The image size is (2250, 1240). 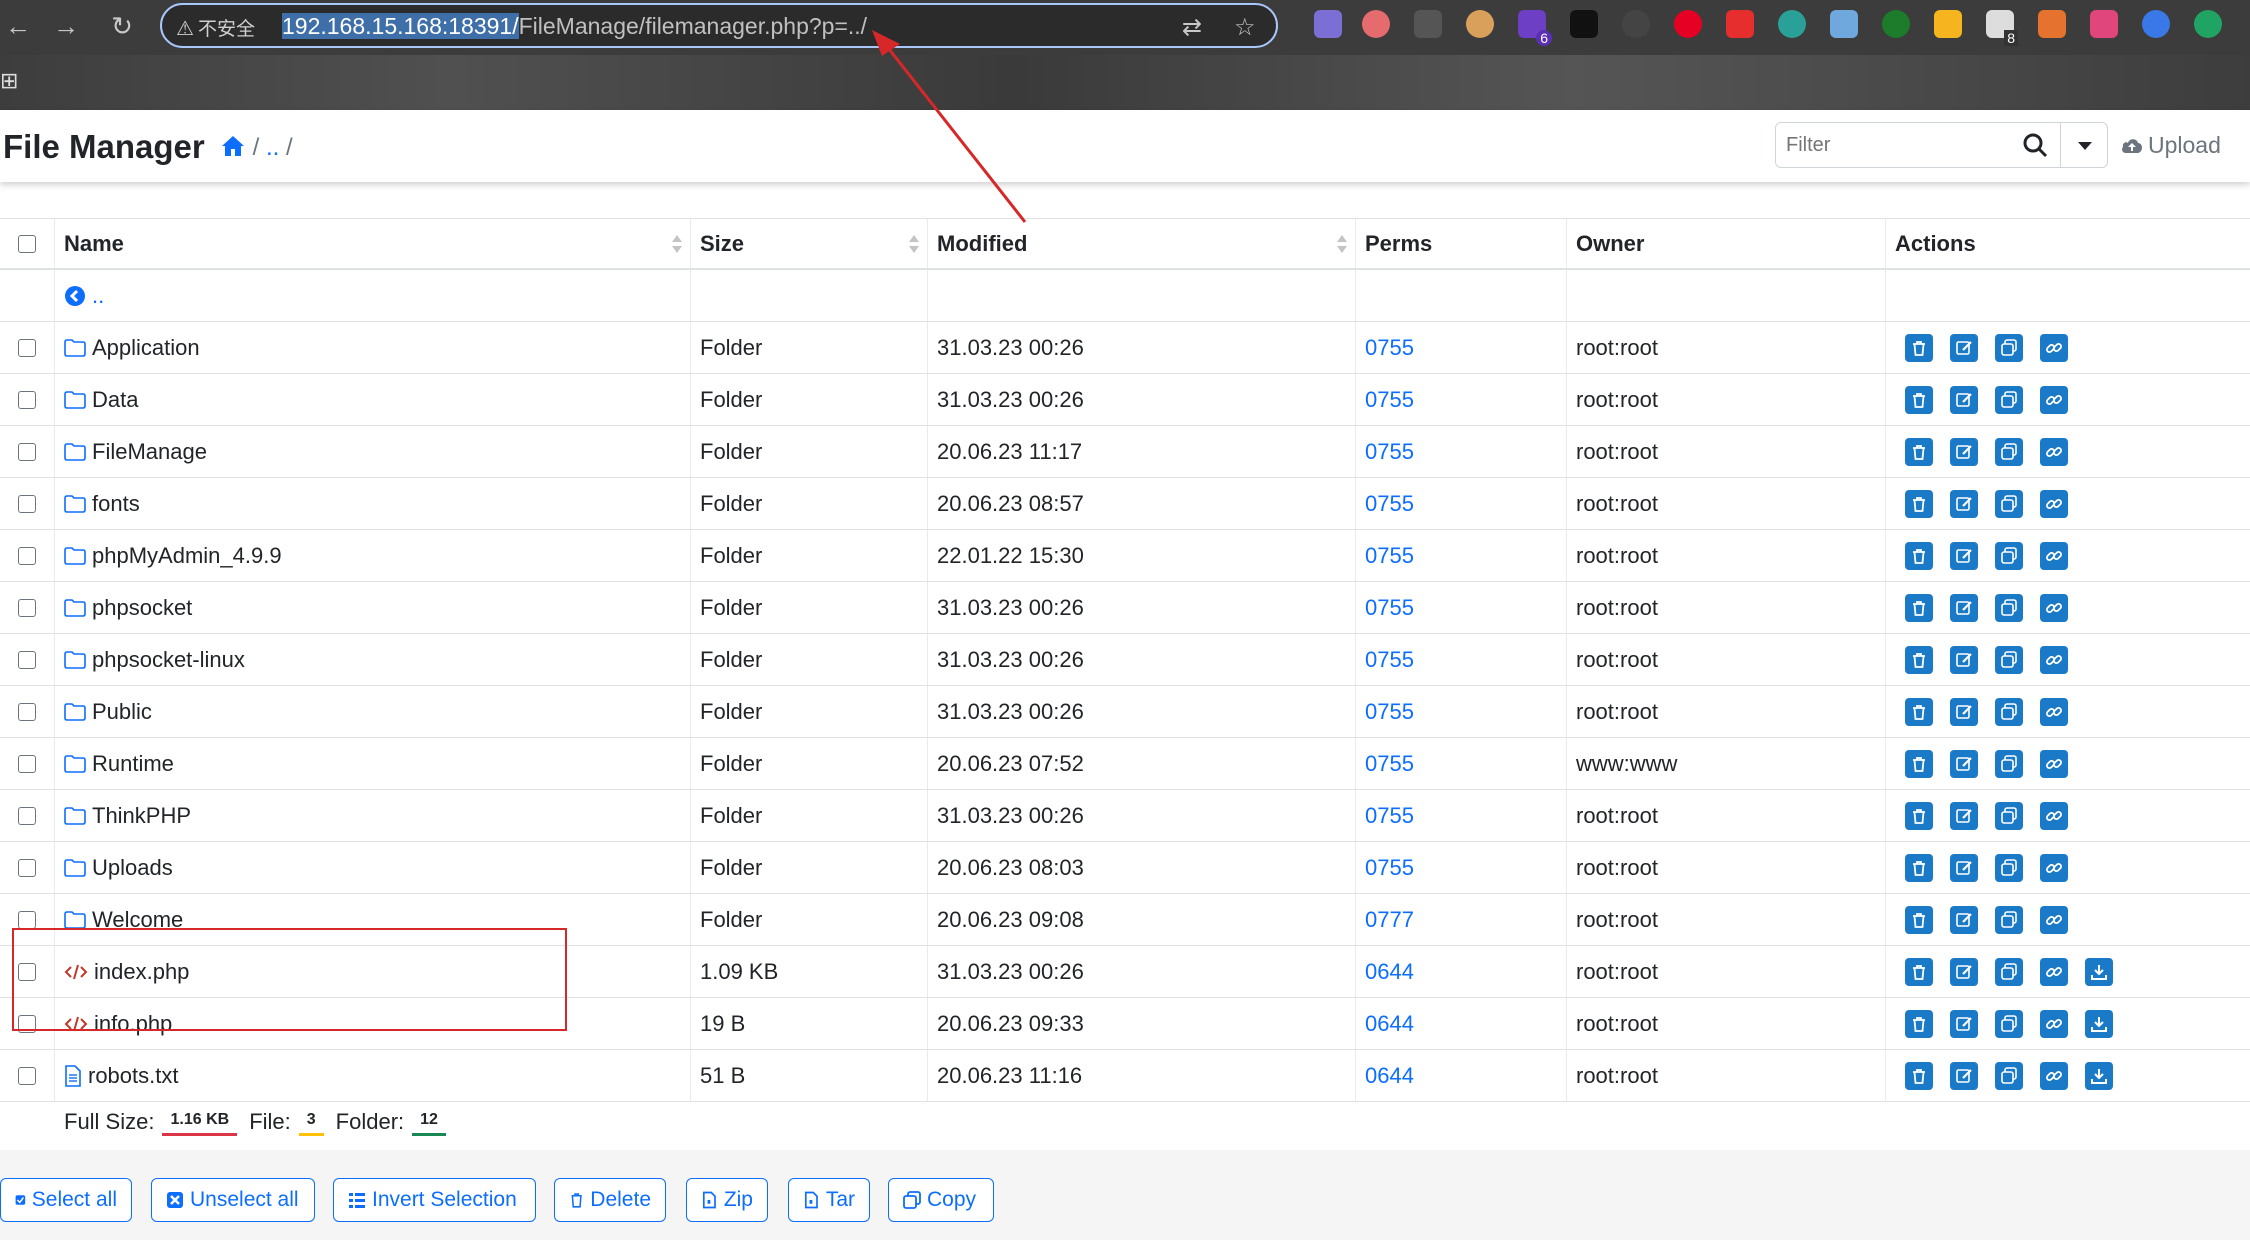 I want to click on tar-button: Tar, so click(x=829, y=1200).